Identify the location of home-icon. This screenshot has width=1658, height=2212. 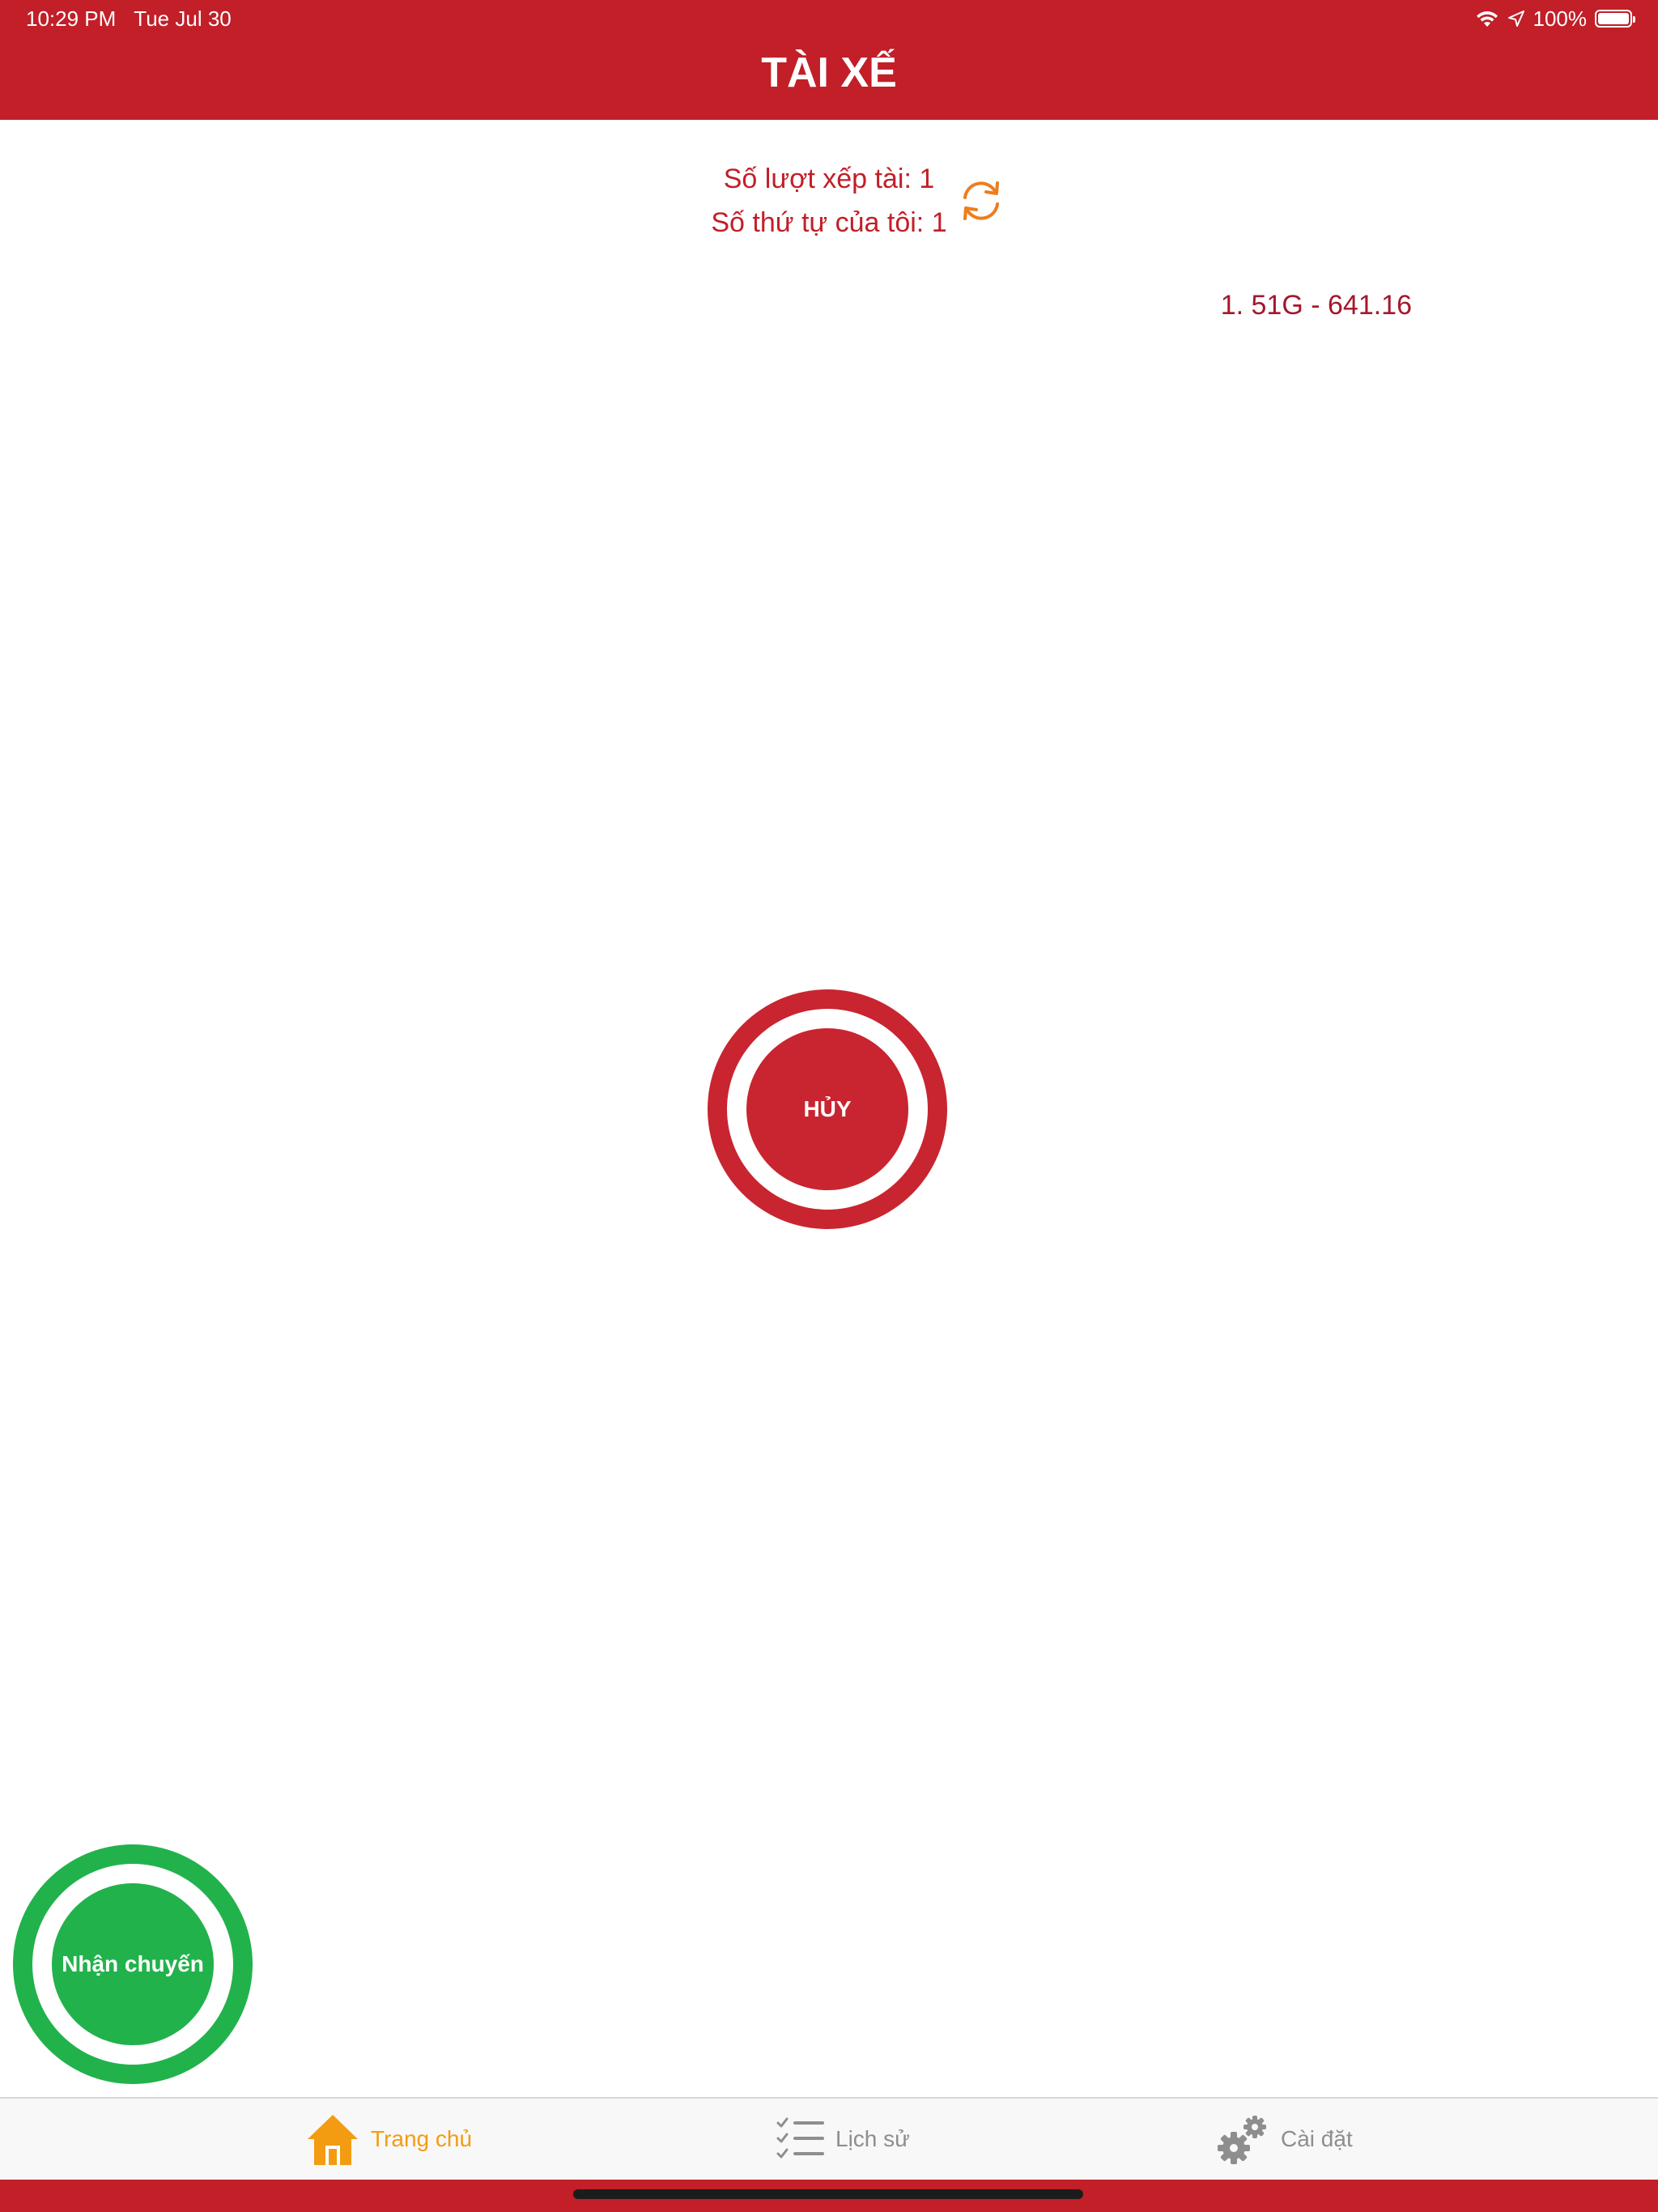
(333, 2140).